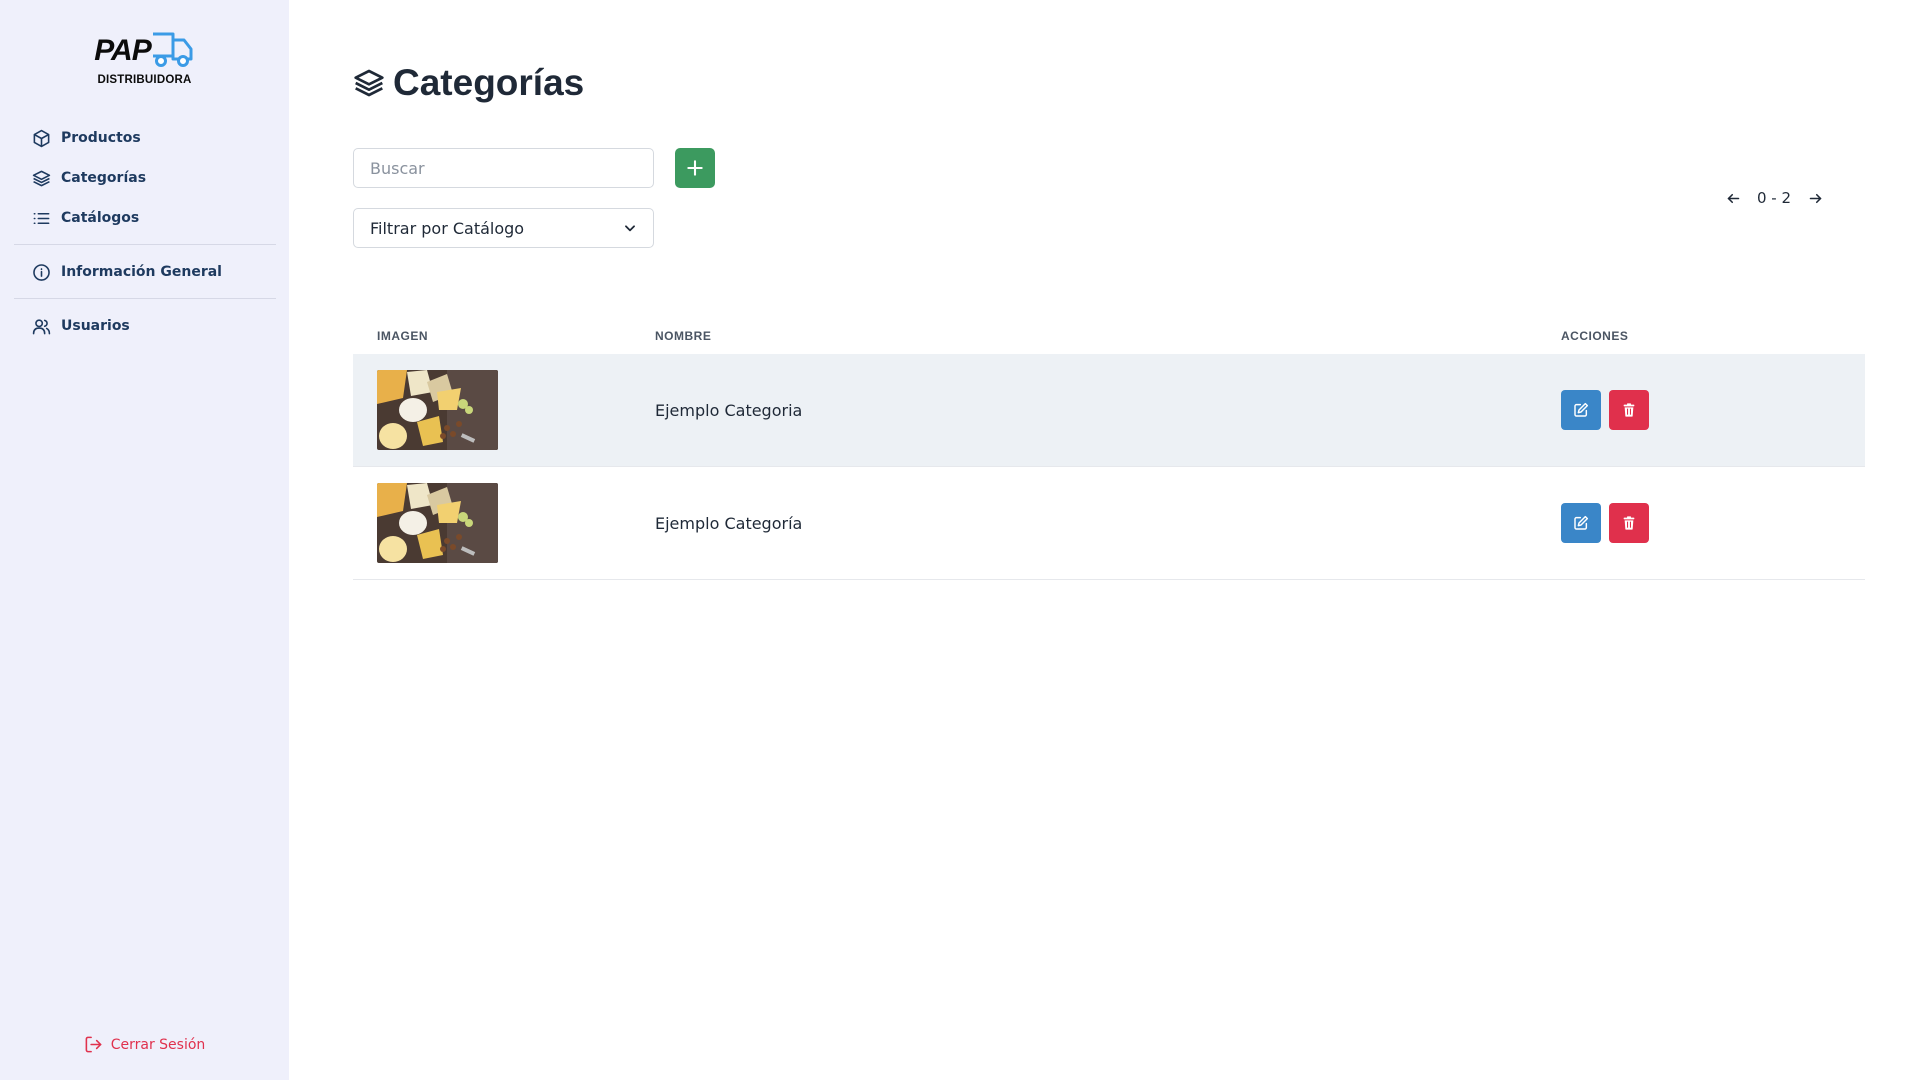  Describe the element at coordinates (1109, 523) in the screenshot. I see `table-row: Ejemplo Categoría` at that location.